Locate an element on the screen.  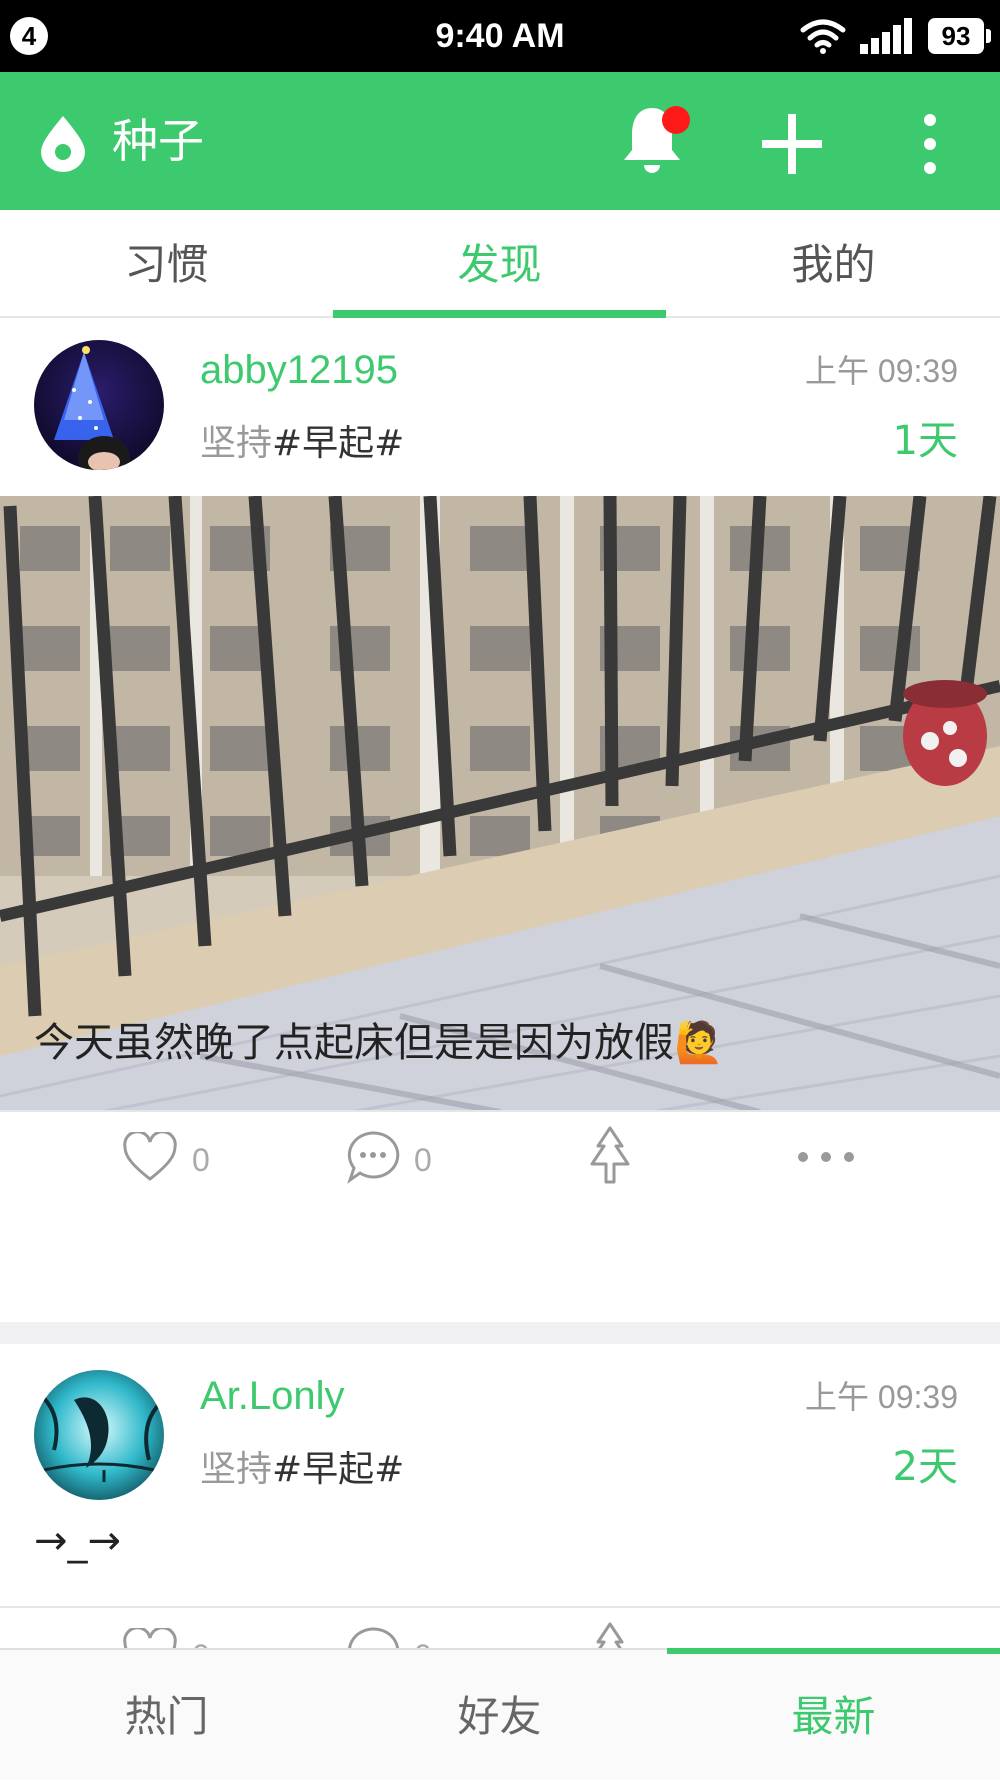
wifi-icon is located at coordinates (823, 36).